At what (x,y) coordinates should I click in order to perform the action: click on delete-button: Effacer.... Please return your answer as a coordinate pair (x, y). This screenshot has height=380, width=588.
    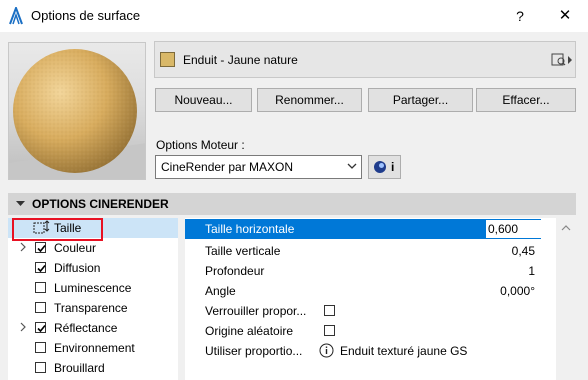
    Looking at the image, I should click on (526, 100).